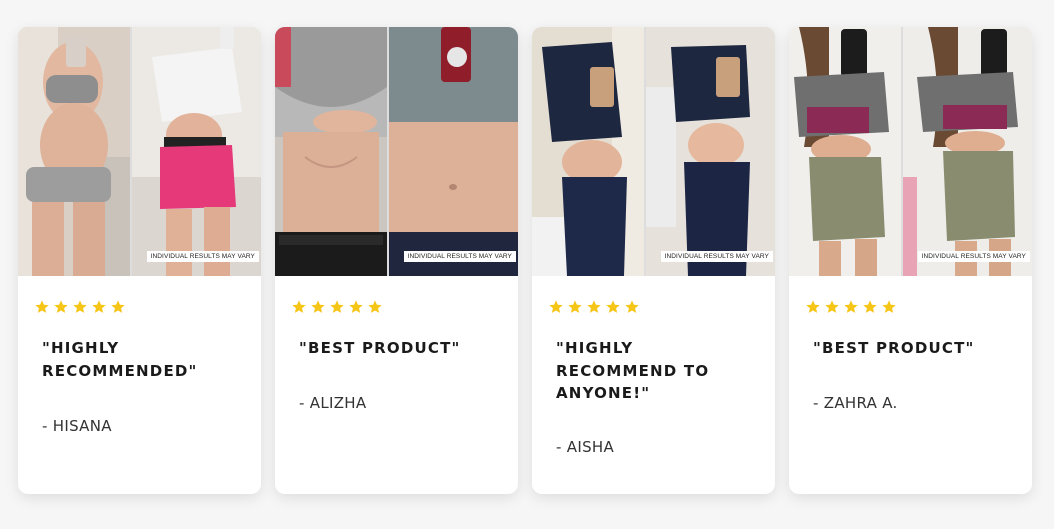  I want to click on testimonial-author: - ZAHRA A., so click(855, 403).